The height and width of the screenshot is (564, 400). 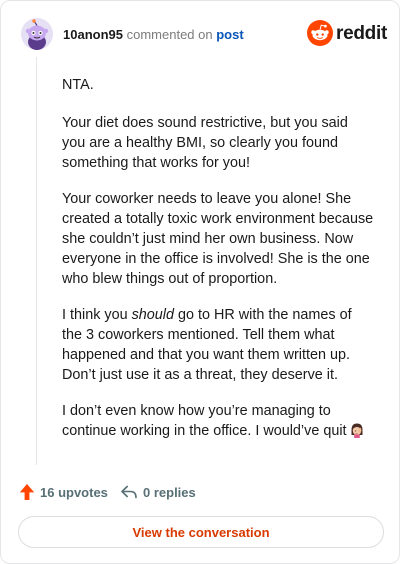 I want to click on reddit-wordmark: reddit, so click(x=361, y=33).